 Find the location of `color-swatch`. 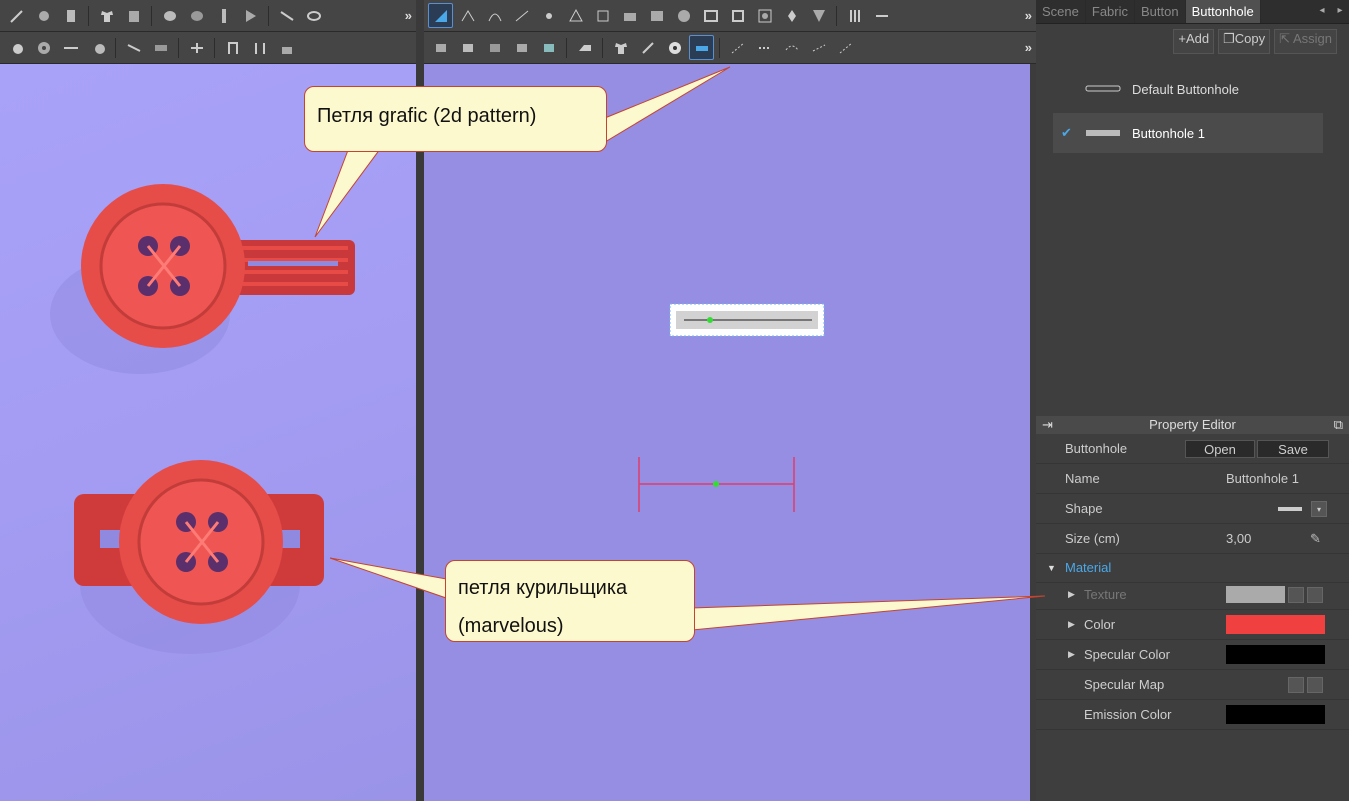

color-swatch is located at coordinates (1275, 624).